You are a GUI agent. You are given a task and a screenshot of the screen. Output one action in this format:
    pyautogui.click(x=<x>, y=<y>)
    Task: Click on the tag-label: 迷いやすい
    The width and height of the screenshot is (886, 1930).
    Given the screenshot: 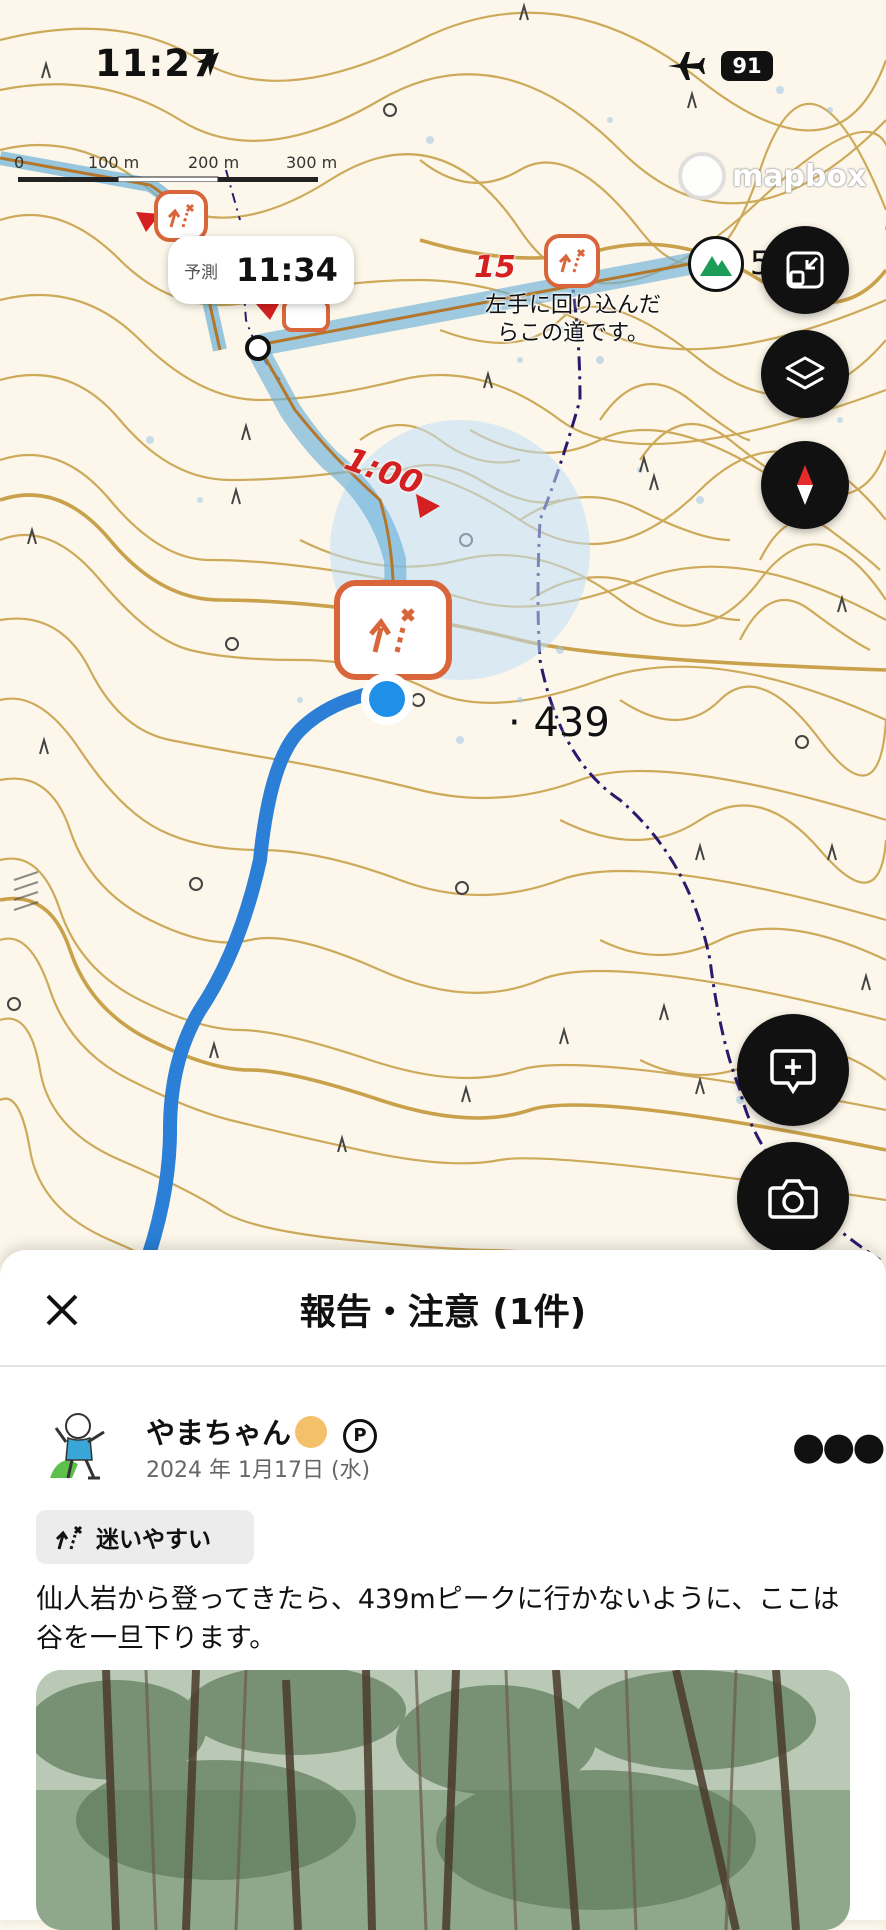 What is the action you would take?
    pyautogui.click(x=153, y=1540)
    